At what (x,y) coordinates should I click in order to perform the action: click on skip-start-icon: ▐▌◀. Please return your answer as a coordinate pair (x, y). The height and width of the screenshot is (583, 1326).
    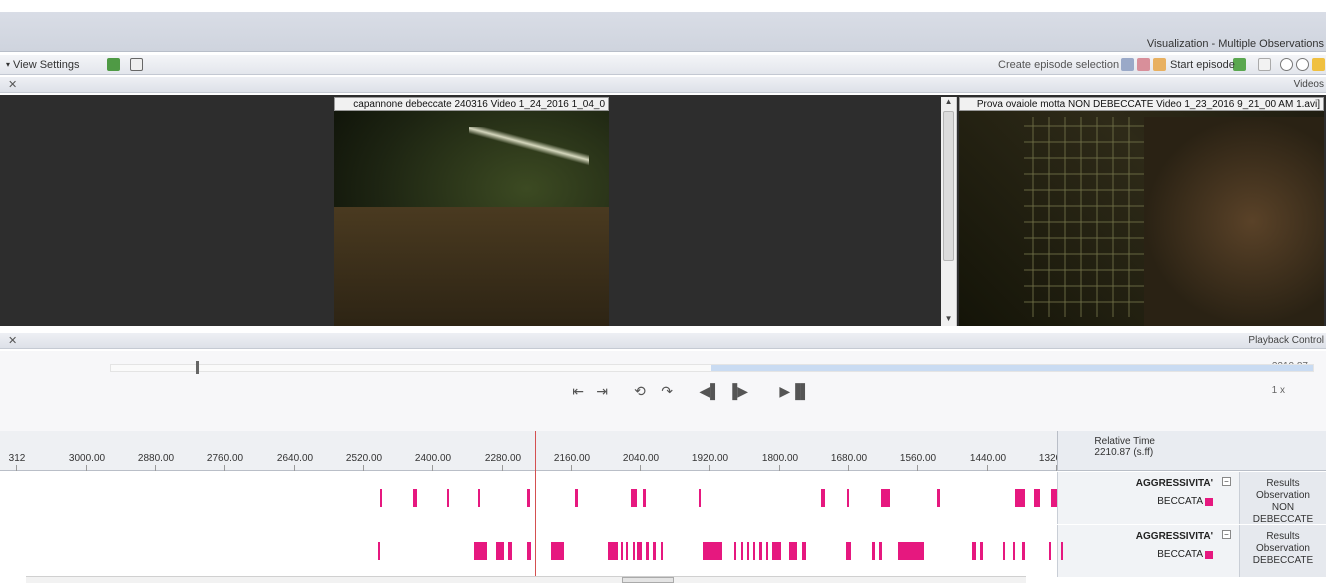
    Looking at the image, I should click on (794, 391).